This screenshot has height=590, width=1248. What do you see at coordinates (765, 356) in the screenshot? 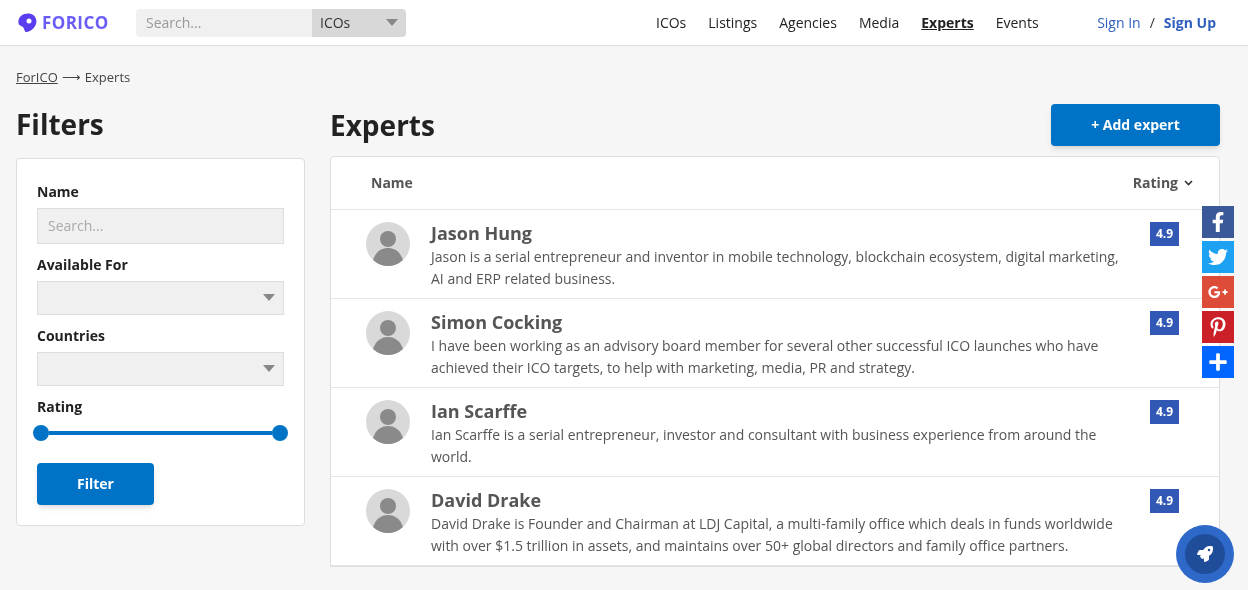
I see `expert-bio: I have been working as an advisory board member for several other successful ICO launches who have achieved their ICO targets, to help with marketing, media, PR and strategy.` at bounding box center [765, 356].